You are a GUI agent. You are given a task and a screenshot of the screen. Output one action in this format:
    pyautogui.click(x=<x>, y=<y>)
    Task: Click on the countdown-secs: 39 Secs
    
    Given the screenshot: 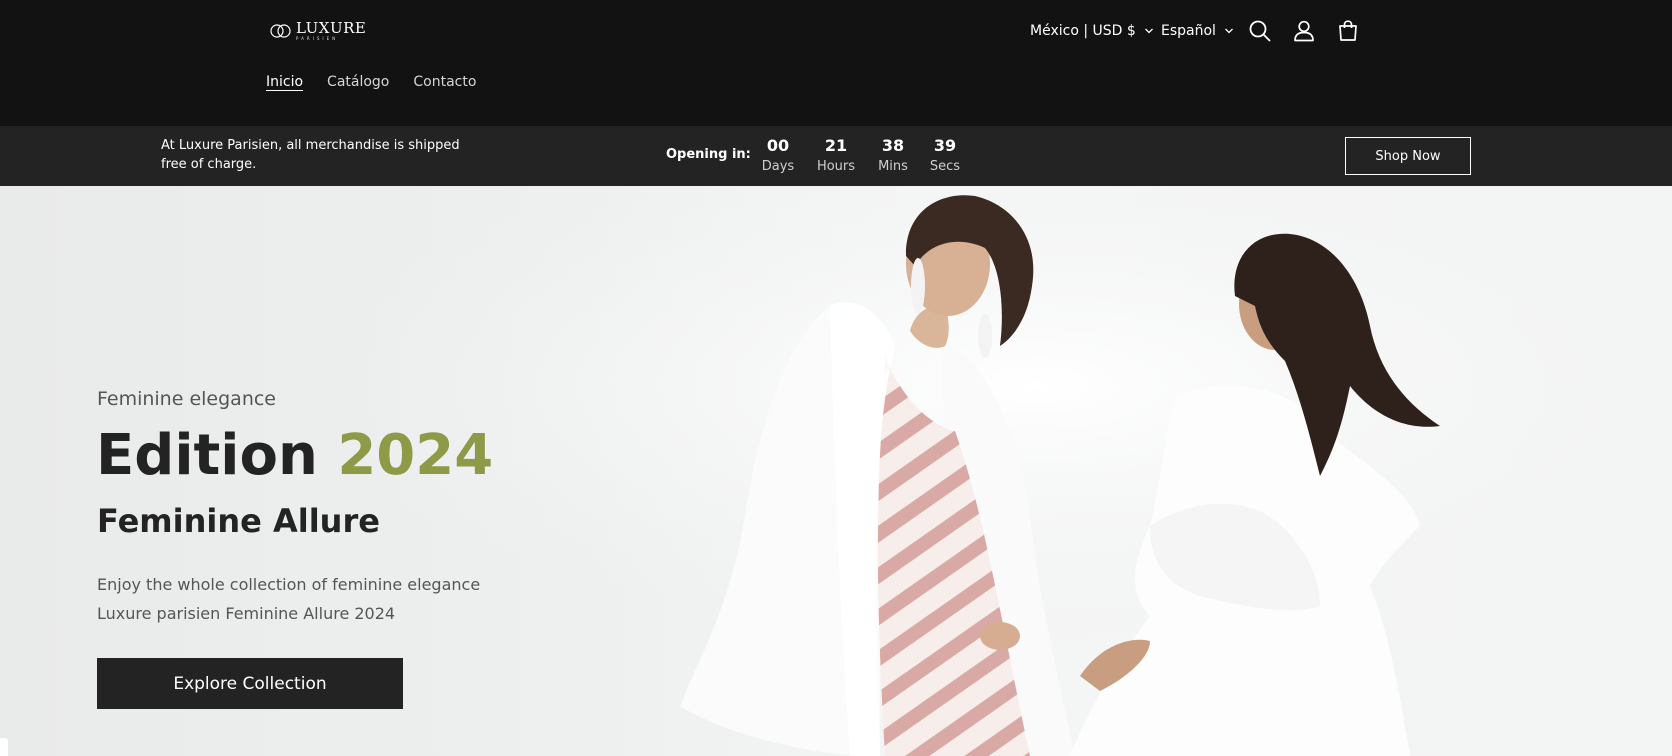 What is the action you would take?
    pyautogui.click(x=945, y=156)
    